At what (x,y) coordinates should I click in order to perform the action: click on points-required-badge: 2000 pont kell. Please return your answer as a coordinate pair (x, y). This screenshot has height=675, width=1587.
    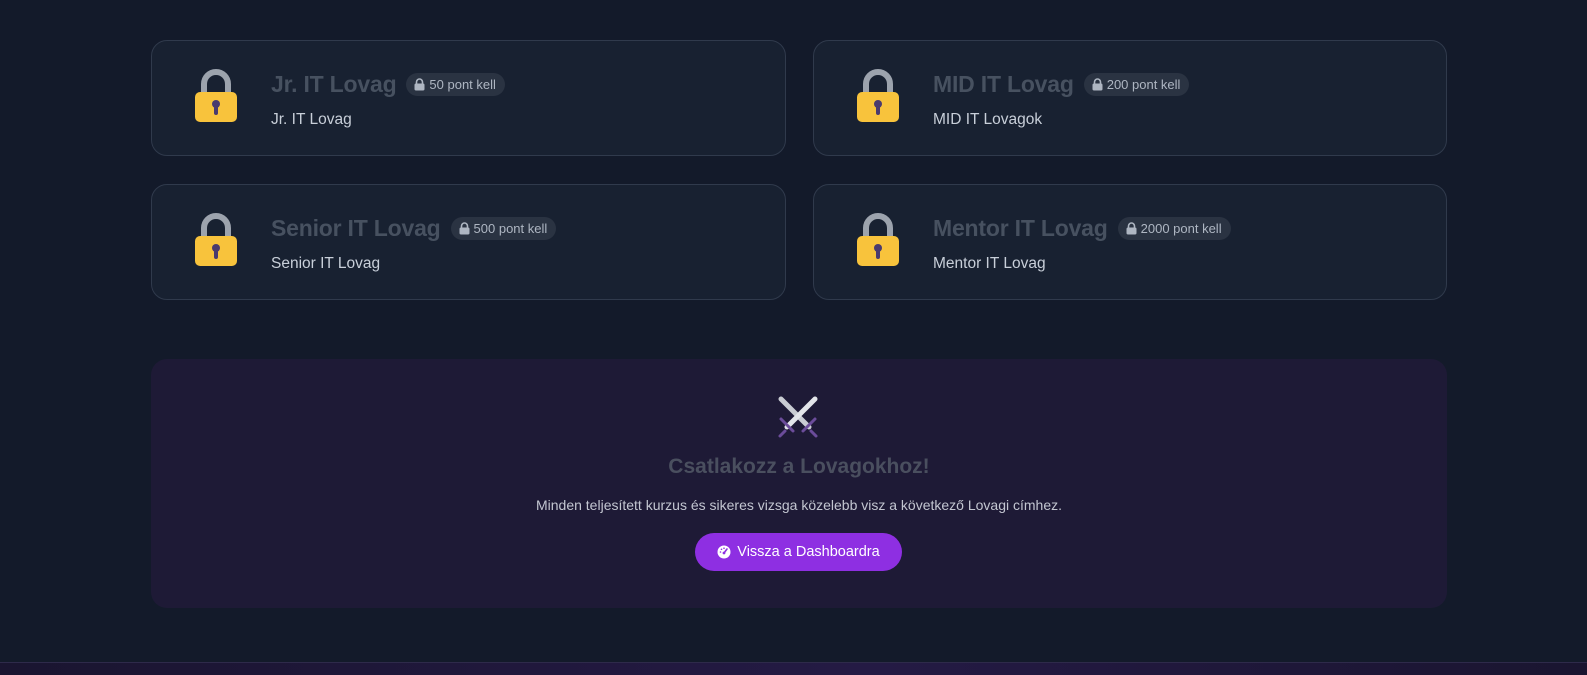
    Looking at the image, I should click on (1174, 228).